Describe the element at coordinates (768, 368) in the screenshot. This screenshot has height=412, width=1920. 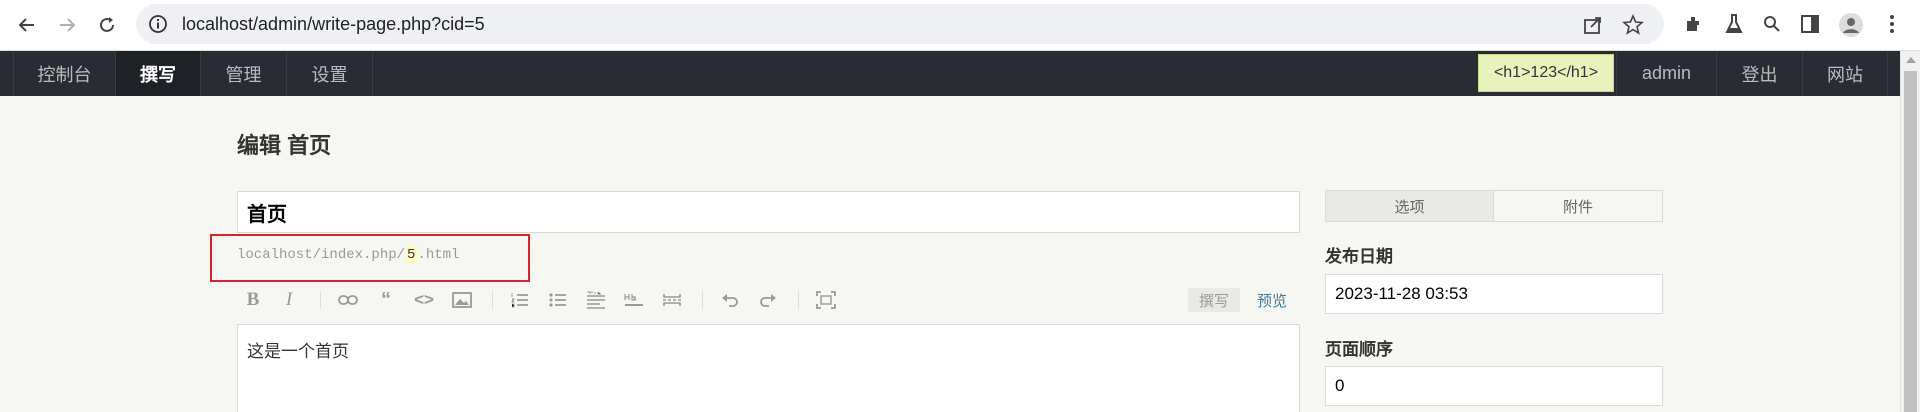
I see `content-editor: 这是一个首页` at that location.